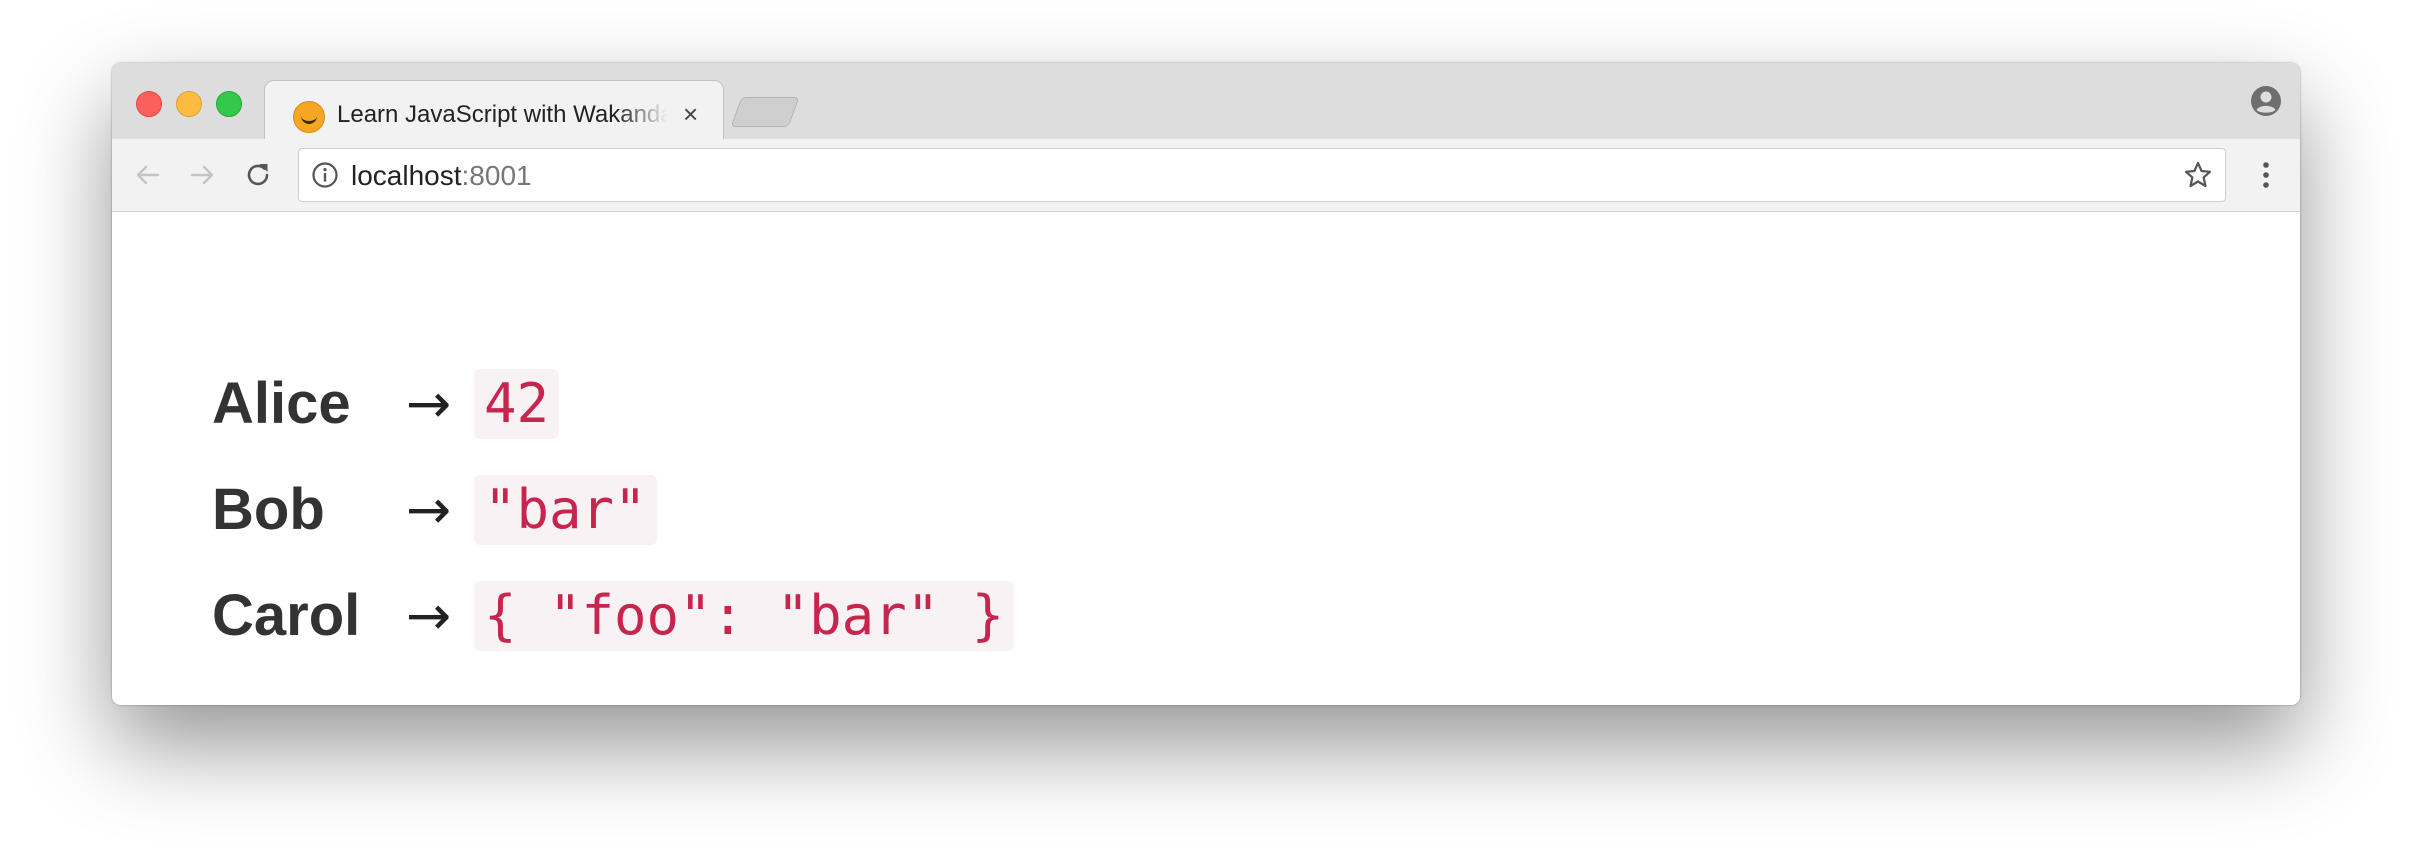 The width and height of the screenshot is (2412, 866). Describe the element at coordinates (148, 175) in the screenshot. I see `arrow-left-icon` at that location.